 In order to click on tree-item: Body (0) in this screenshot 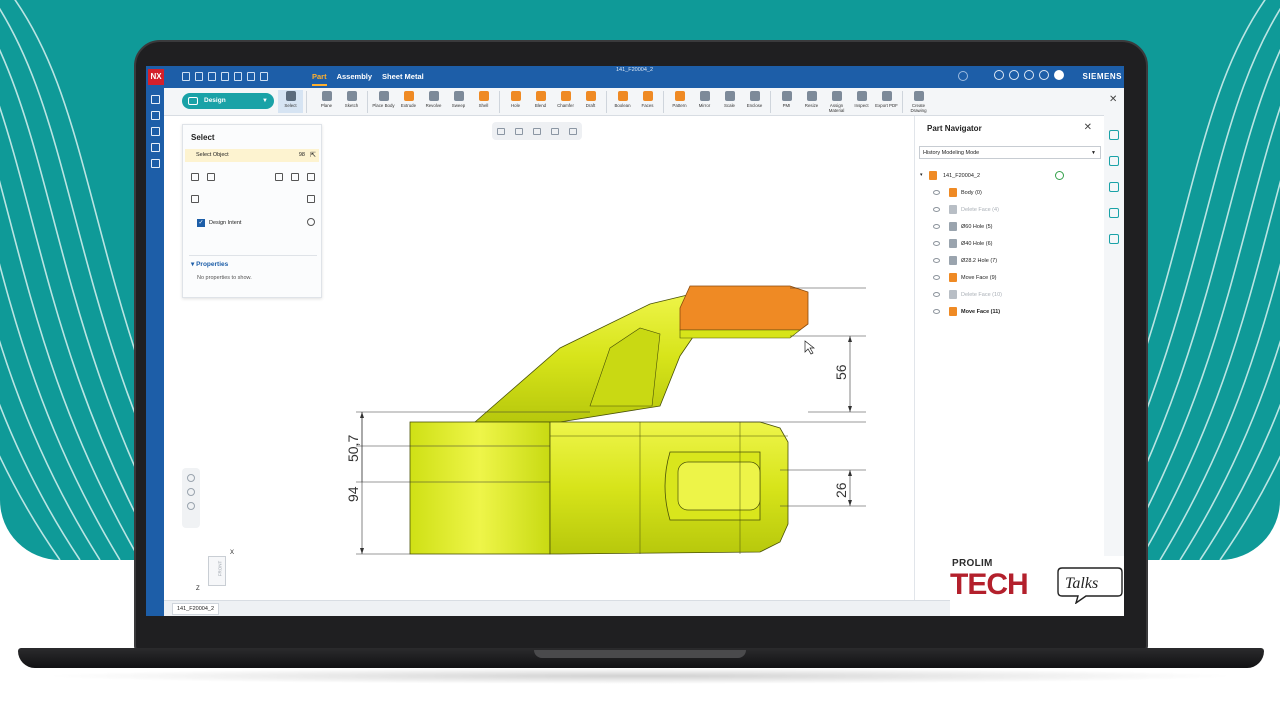, I will do `click(1010, 193)`.